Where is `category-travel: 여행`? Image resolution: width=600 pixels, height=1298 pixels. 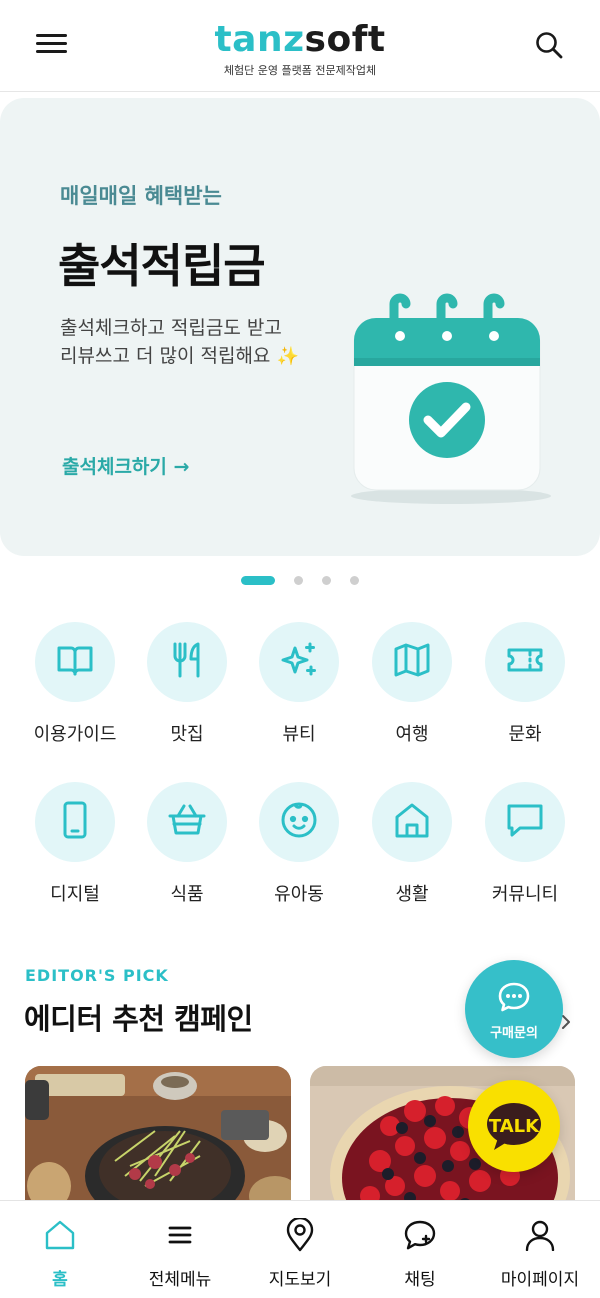
category-travel: 여행 is located at coordinates (412, 684).